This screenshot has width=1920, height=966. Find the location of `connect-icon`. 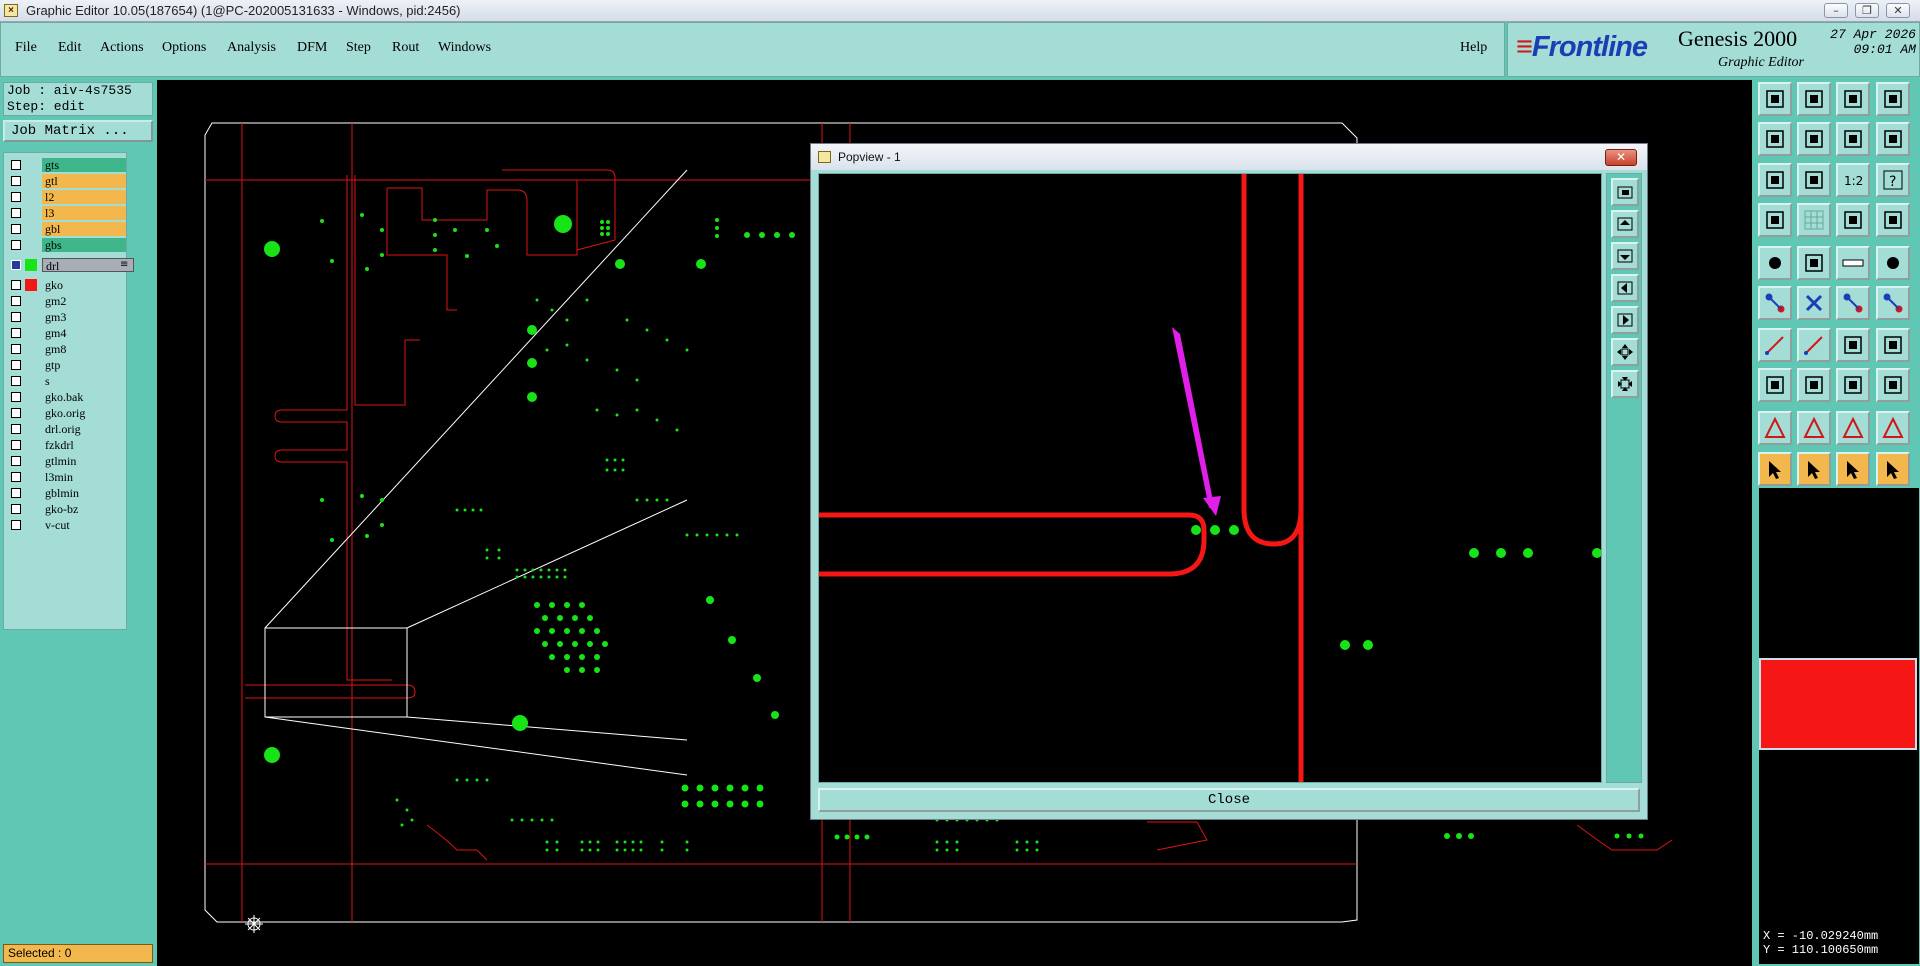

connect-icon is located at coordinates (1775, 303).